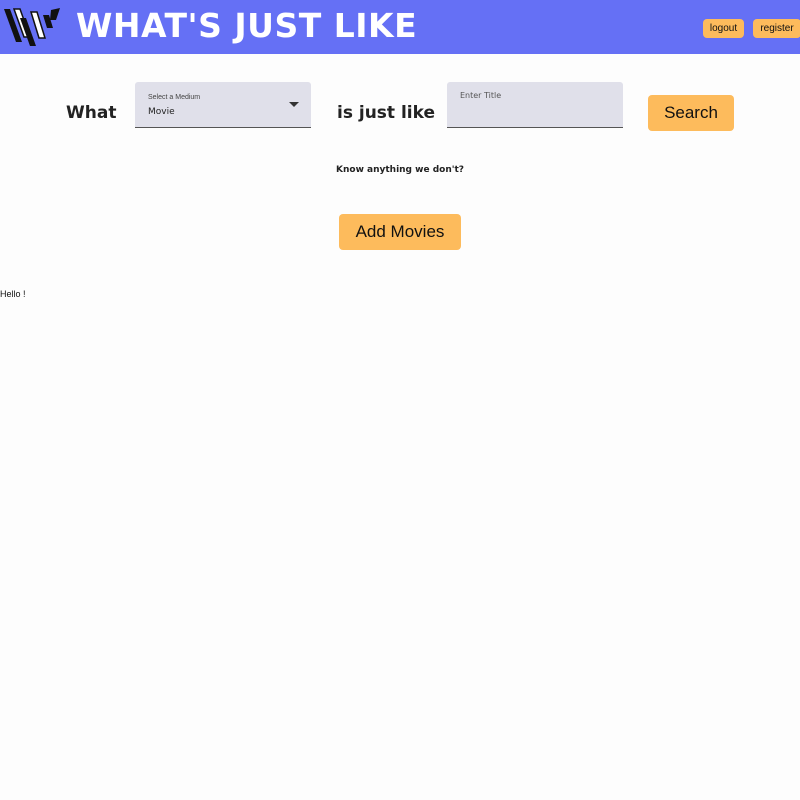  What do you see at coordinates (91, 113) in the screenshot?
I see `what-label: What` at bounding box center [91, 113].